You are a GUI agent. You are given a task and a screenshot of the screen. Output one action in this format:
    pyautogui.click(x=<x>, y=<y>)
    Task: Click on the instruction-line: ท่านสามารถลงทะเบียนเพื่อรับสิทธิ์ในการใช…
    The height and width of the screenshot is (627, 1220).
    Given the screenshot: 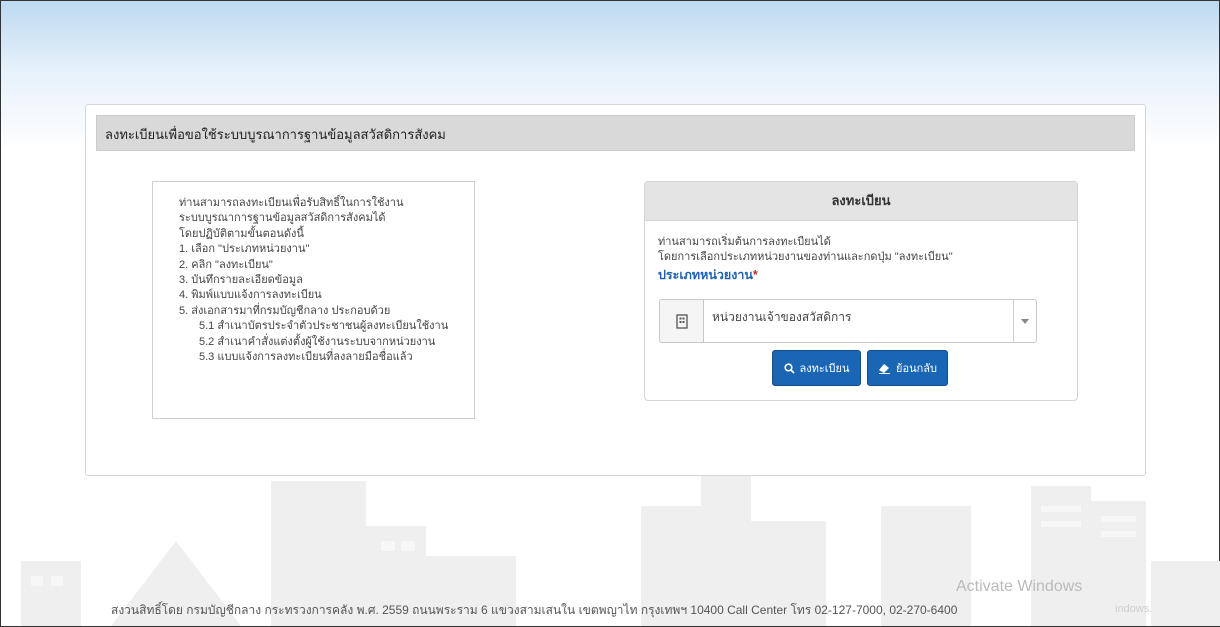 What is the action you would take?
    pyautogui.click(x=291, y=203)
    